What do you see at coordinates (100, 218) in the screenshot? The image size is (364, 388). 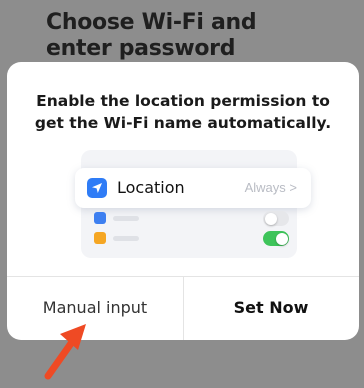 I see `bluetooth-icon` at bounding box center [100, 218].